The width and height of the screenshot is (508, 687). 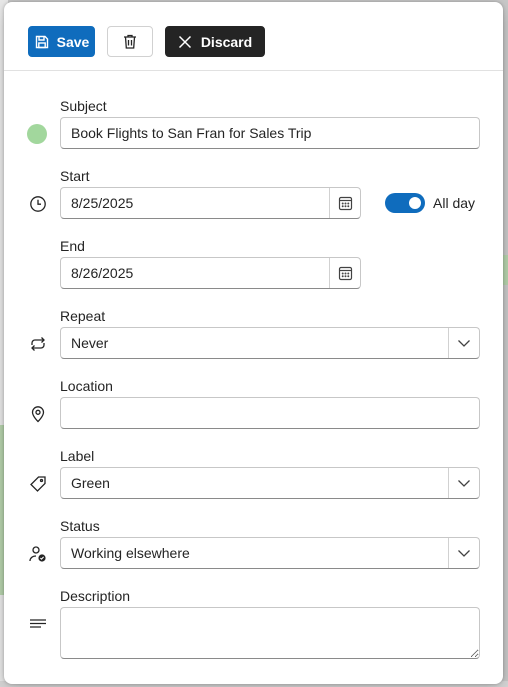 I want to click on clock-icon, so click(x=38, y=204).